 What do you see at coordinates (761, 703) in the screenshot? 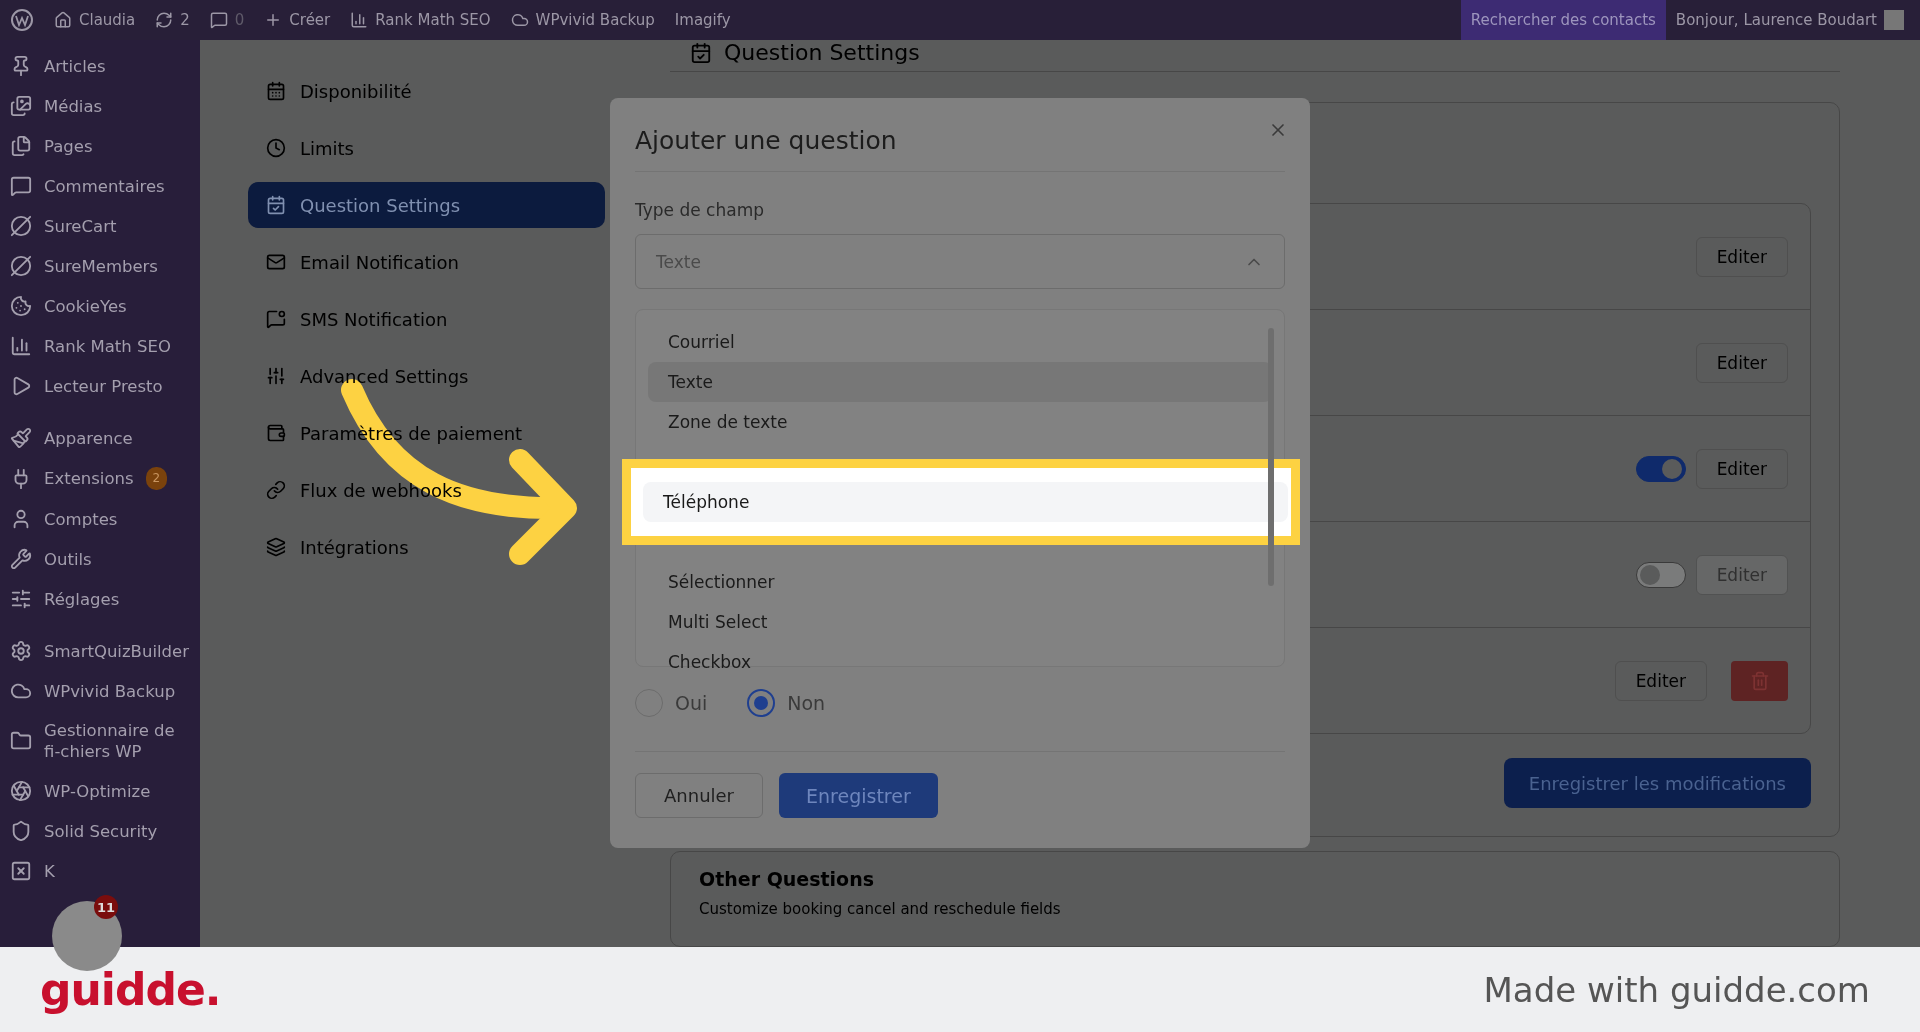
I see `radio-button` at bounding box center [761, 703].